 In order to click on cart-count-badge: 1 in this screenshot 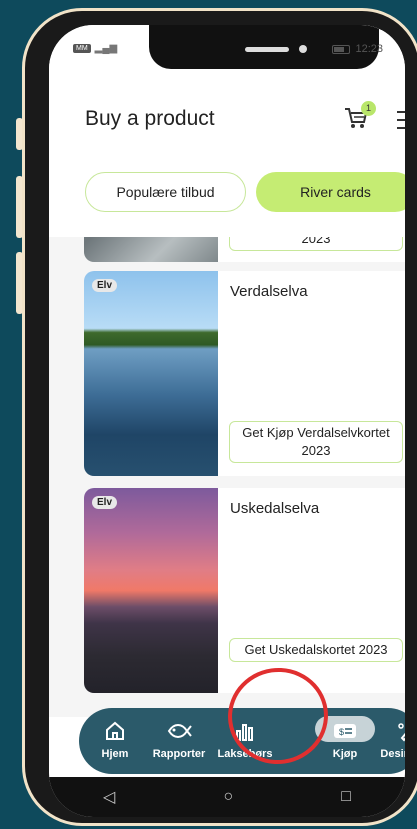, I will do `click(368, 108)`.